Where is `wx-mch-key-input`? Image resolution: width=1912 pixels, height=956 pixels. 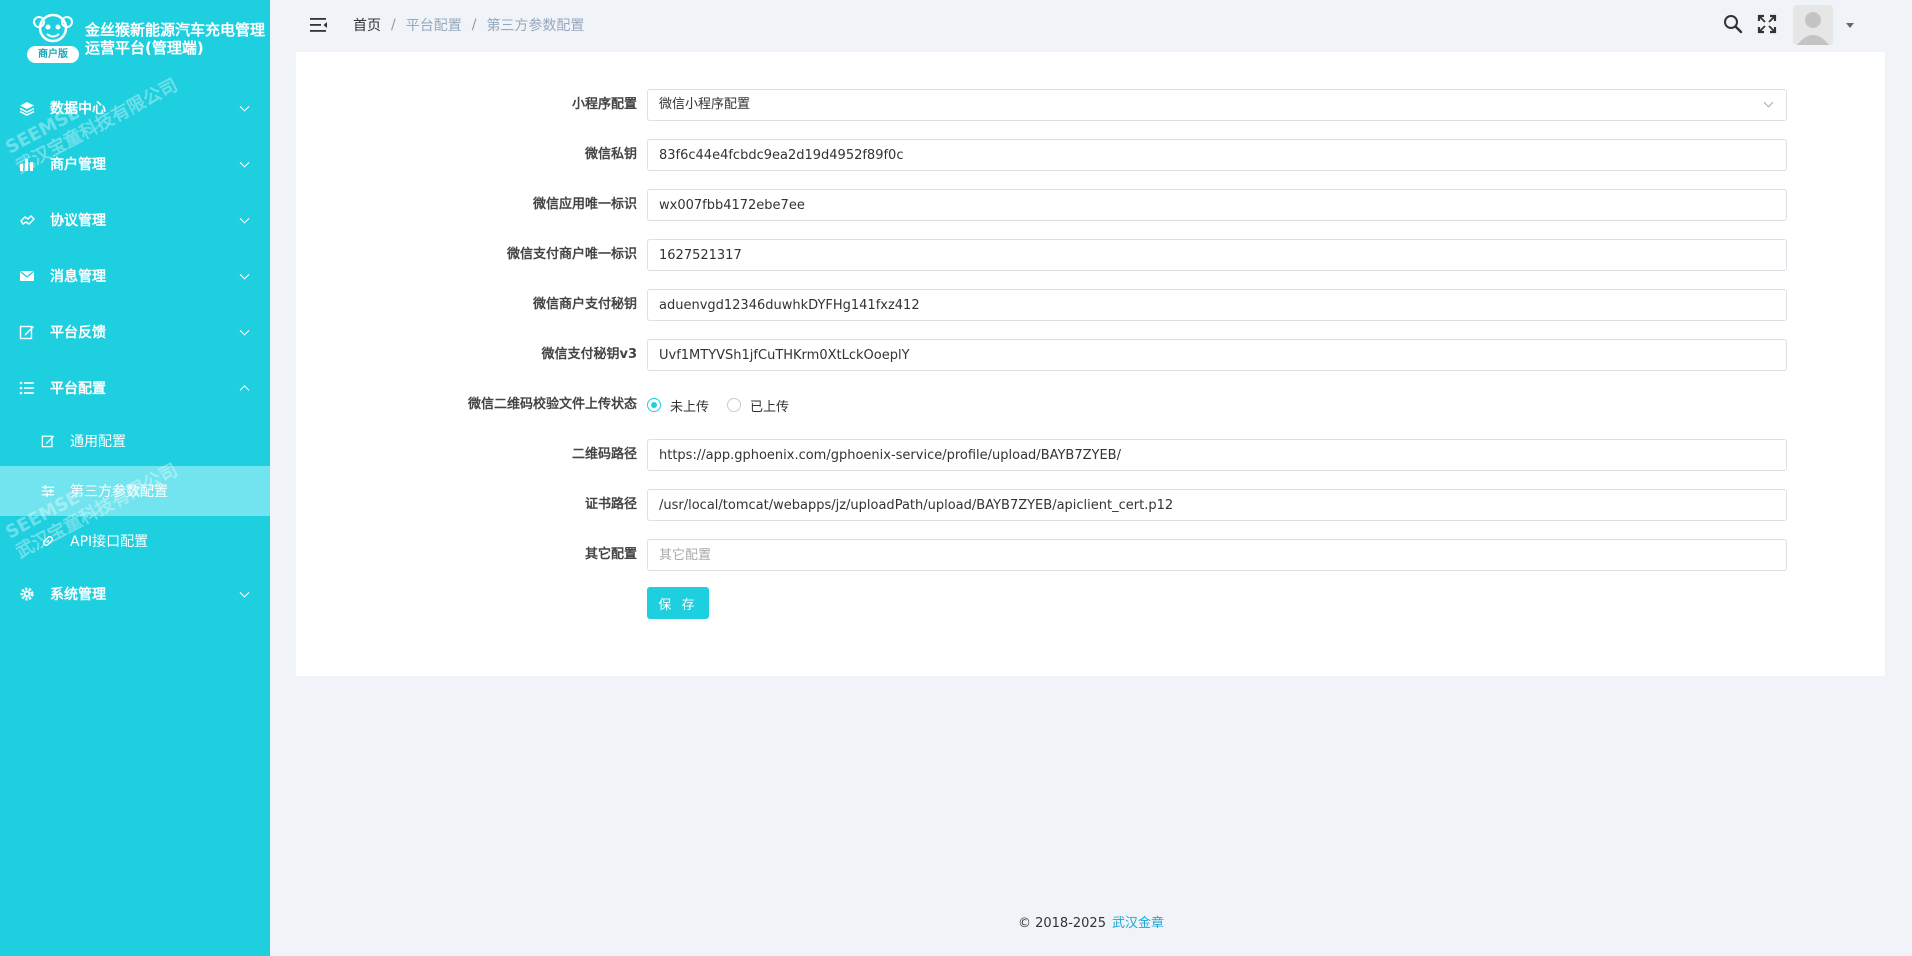
wx-mch-key-input is located at coordinates (1217, 305).